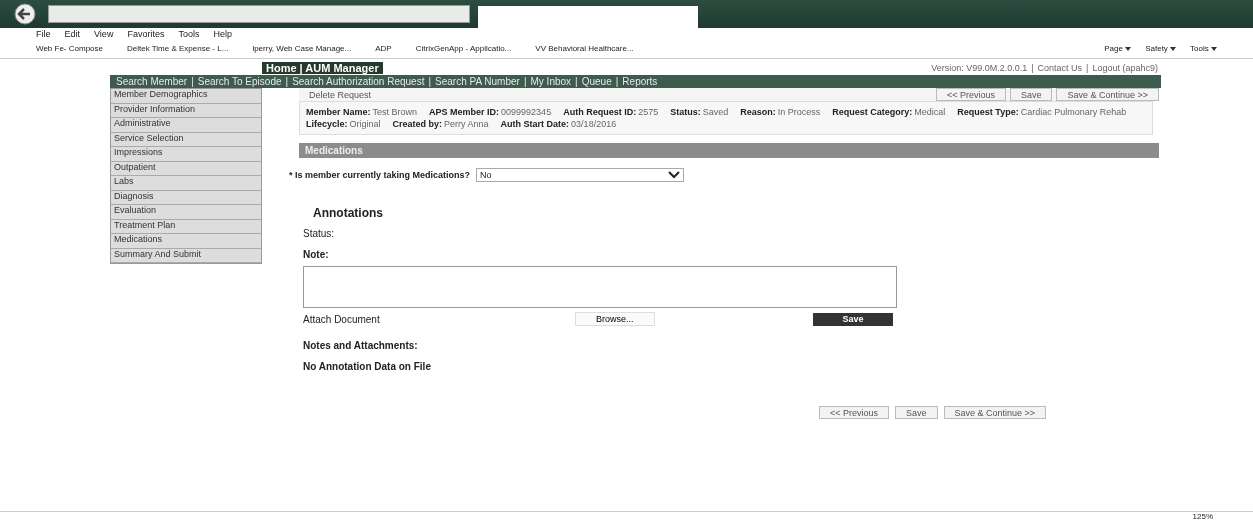 This screenshot has height=524, width=1253. What do you see at coordinates (594, 124) in the screenshot?
I see `field-value: 03/18/2016` at bounding box center [594, 124].